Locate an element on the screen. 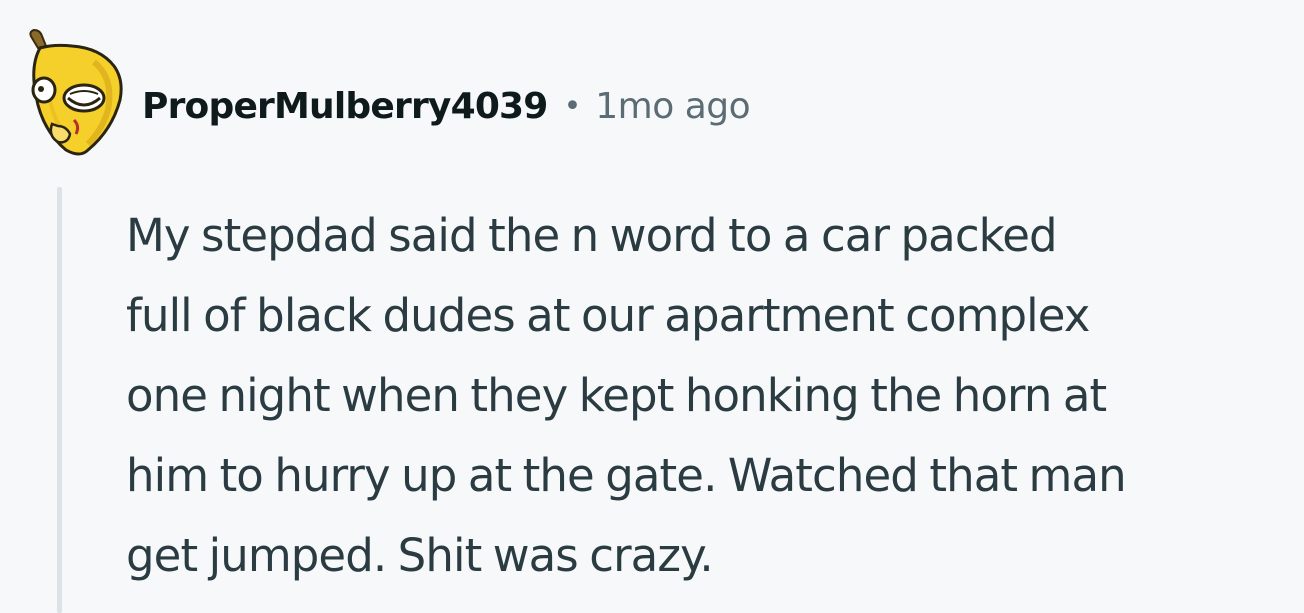 The height and width of the screenshot is (613, 1304). avatar is located at coordinates (74, 93).